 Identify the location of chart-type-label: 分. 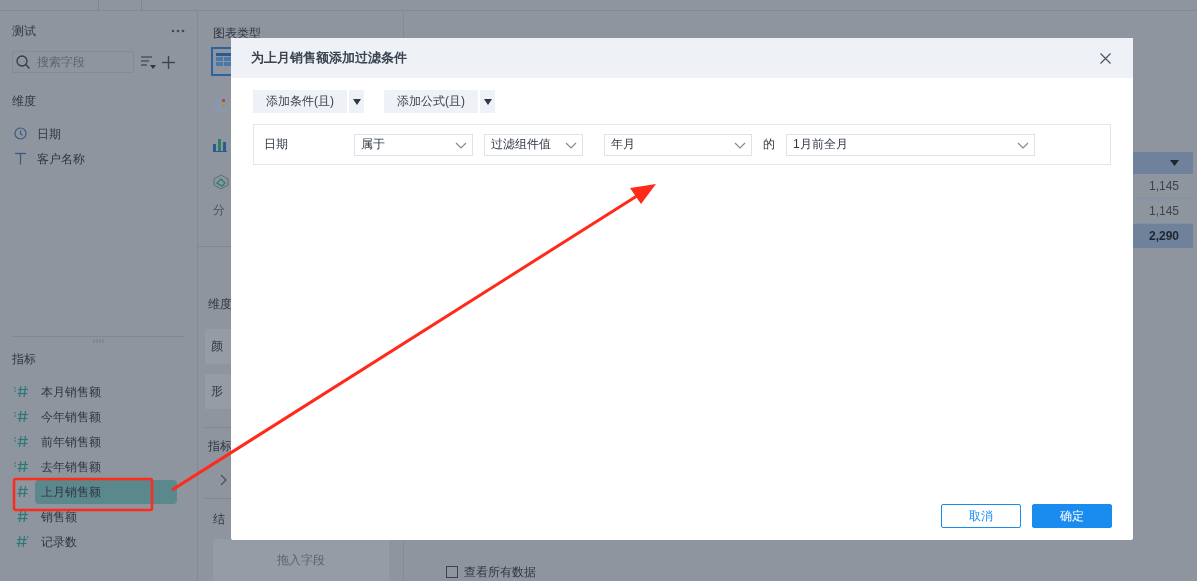
(219, 210).